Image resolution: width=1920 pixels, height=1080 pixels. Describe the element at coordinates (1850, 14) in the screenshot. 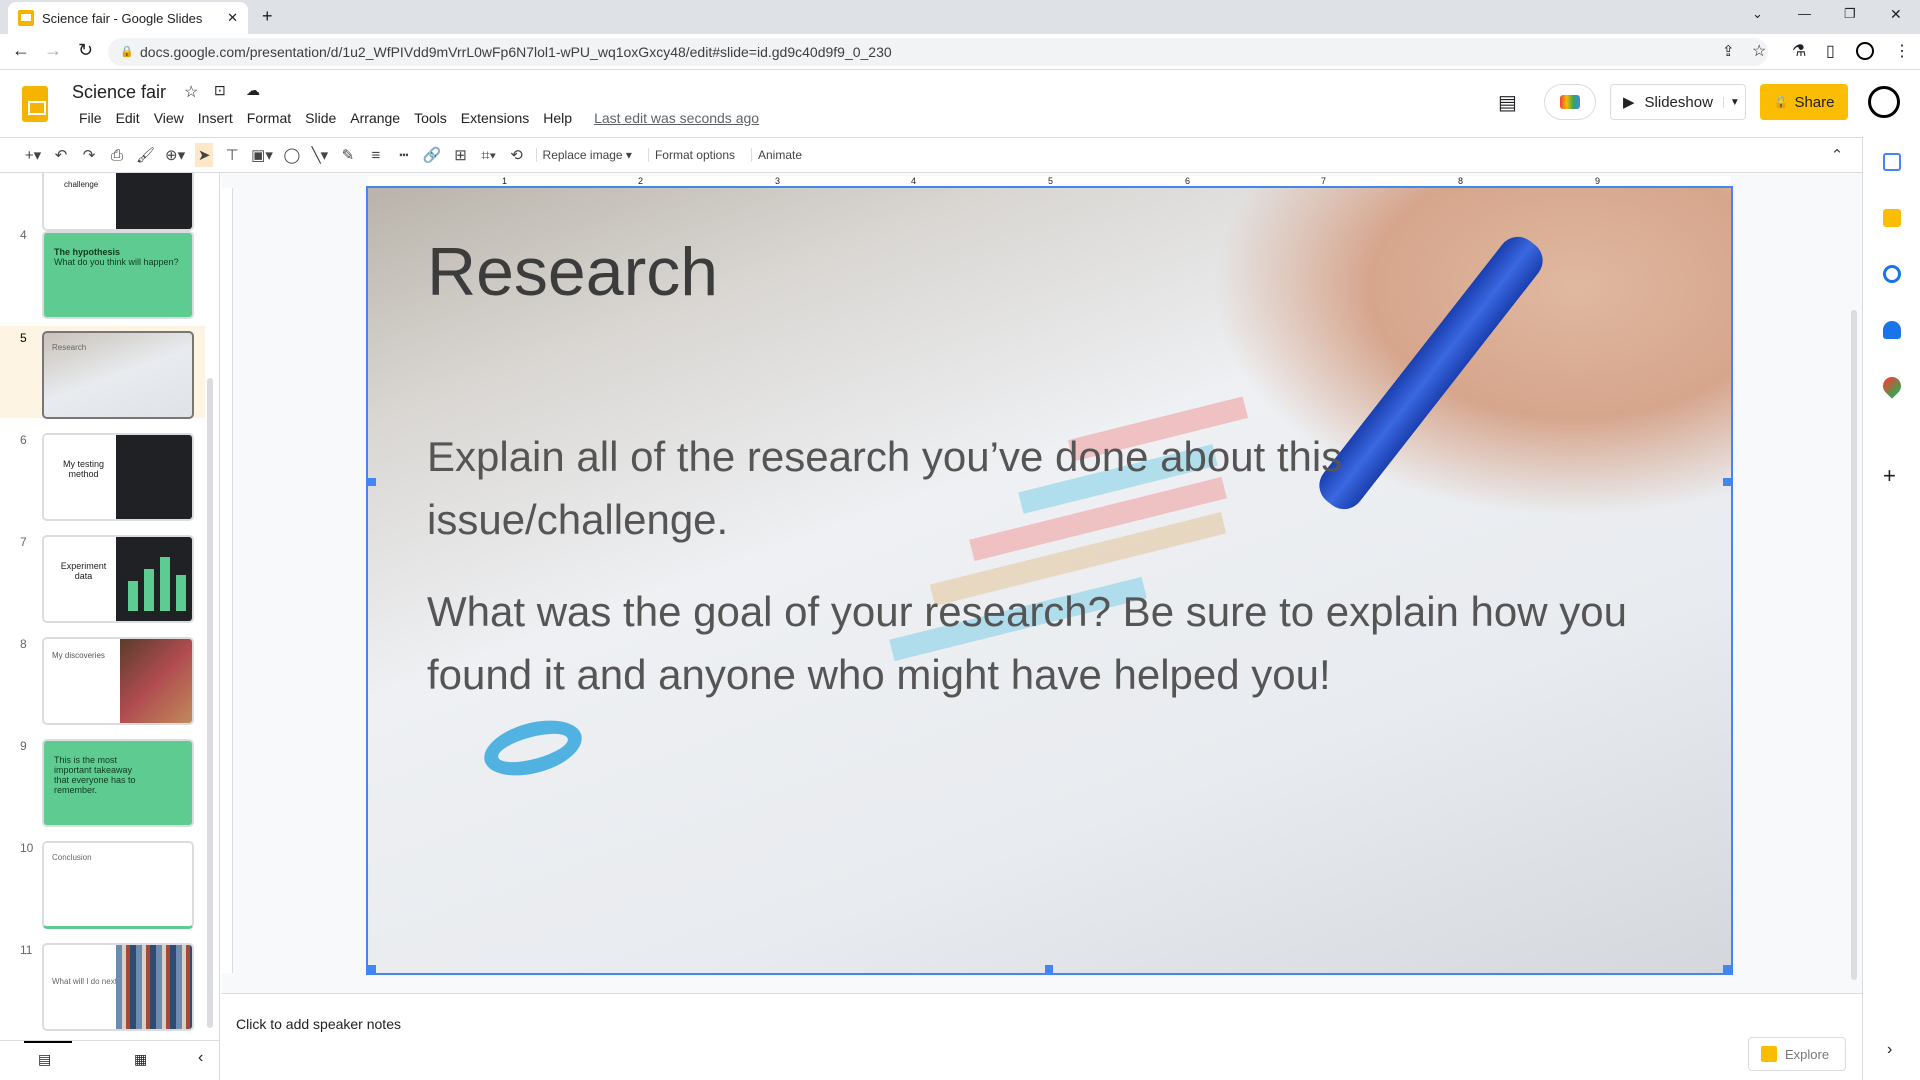

I see `restore-icon: ❐` at that location.